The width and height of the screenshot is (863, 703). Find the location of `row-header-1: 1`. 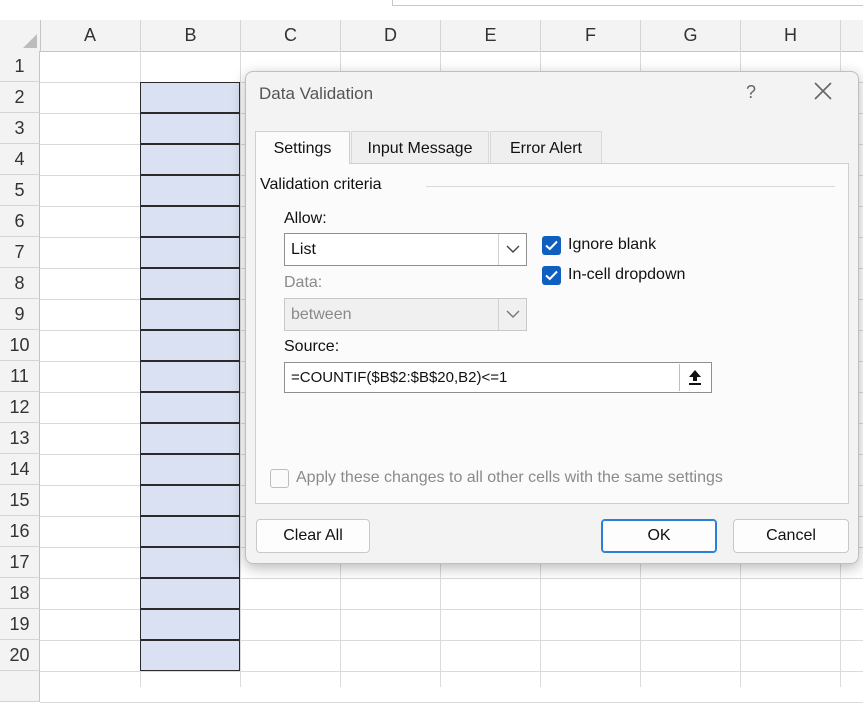

row-header-1: 1 is located at coordinates (20, 66).